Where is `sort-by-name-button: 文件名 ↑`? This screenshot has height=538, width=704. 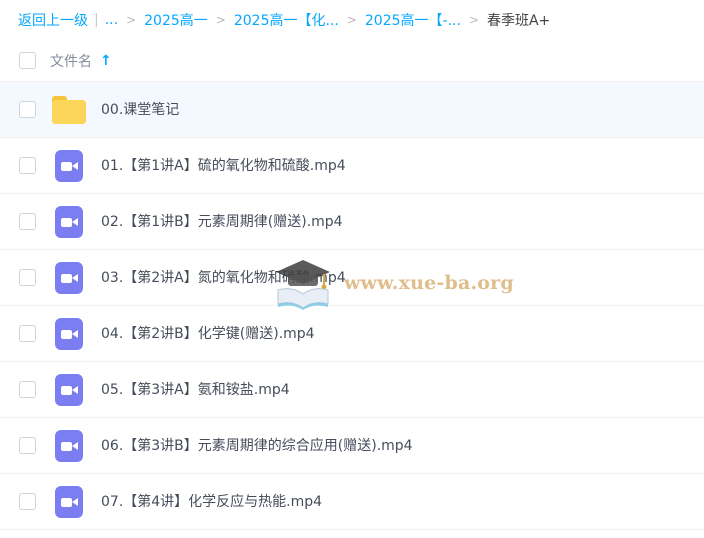
sort-by-name-button: 文件名 ↑ is located at coordinates (81, 61).